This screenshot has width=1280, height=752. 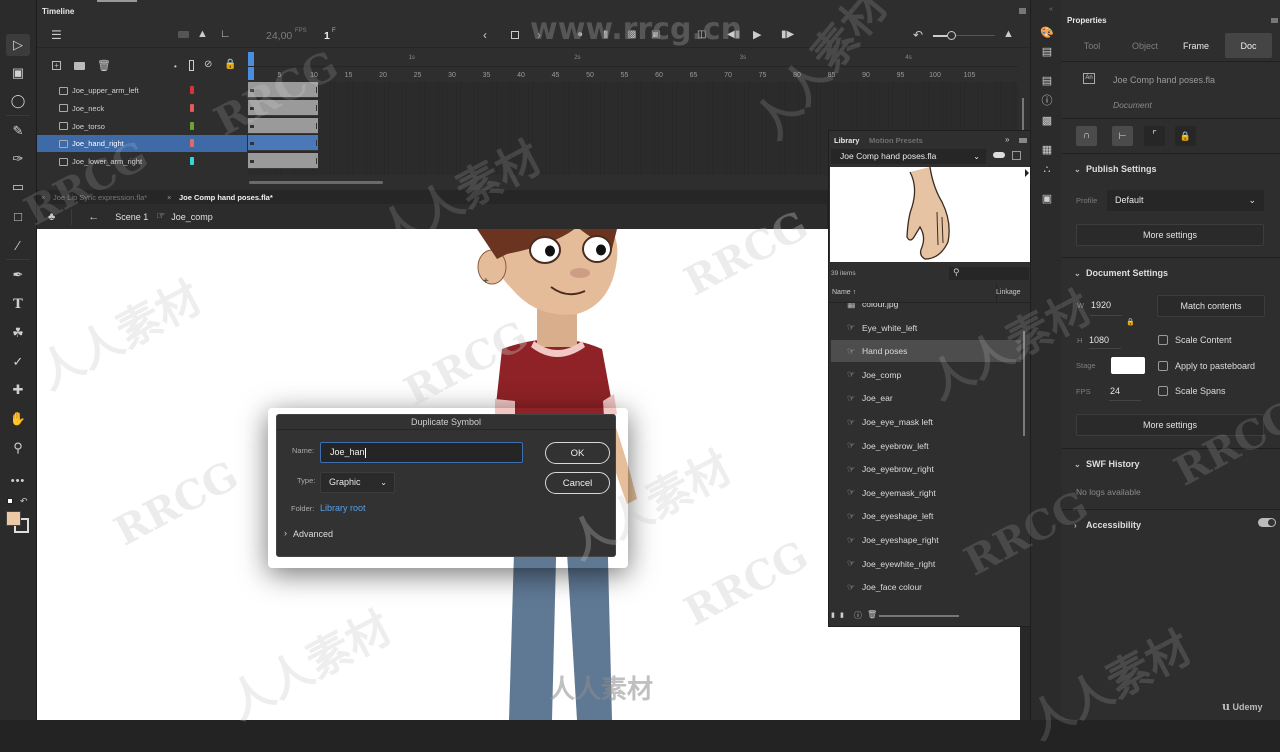 I want to click on library-item: ☞ Joe_comp, so click(x=926, y=375).